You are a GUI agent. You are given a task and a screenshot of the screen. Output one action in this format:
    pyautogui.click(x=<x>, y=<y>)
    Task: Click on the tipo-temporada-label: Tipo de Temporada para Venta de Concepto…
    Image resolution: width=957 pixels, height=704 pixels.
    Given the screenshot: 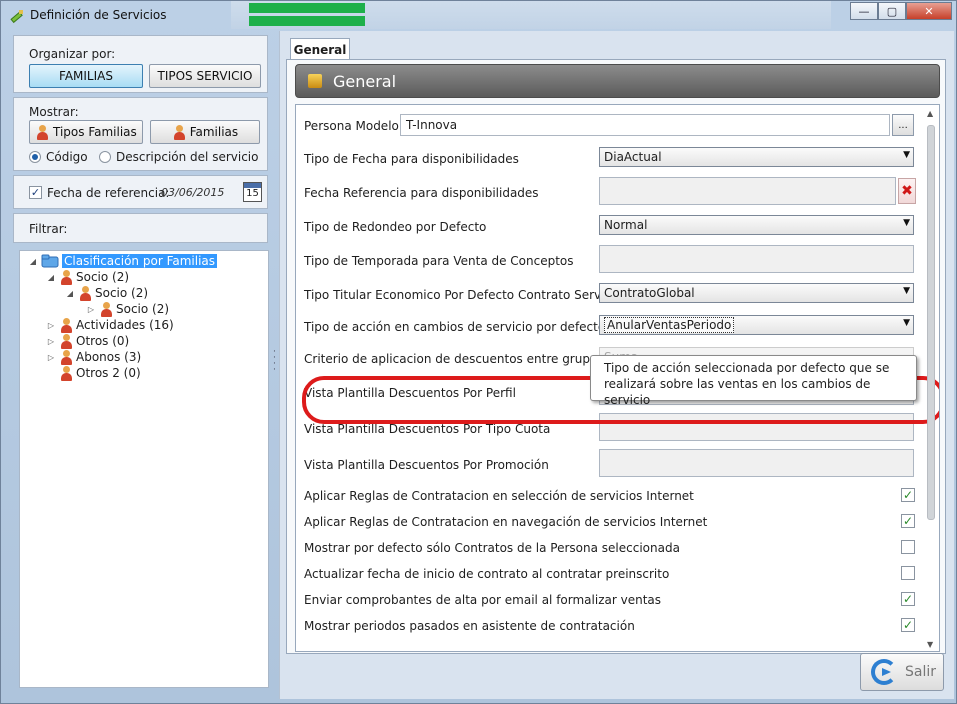 What is the action you would take?
    pyautogui.click(x=439, y=261)
    